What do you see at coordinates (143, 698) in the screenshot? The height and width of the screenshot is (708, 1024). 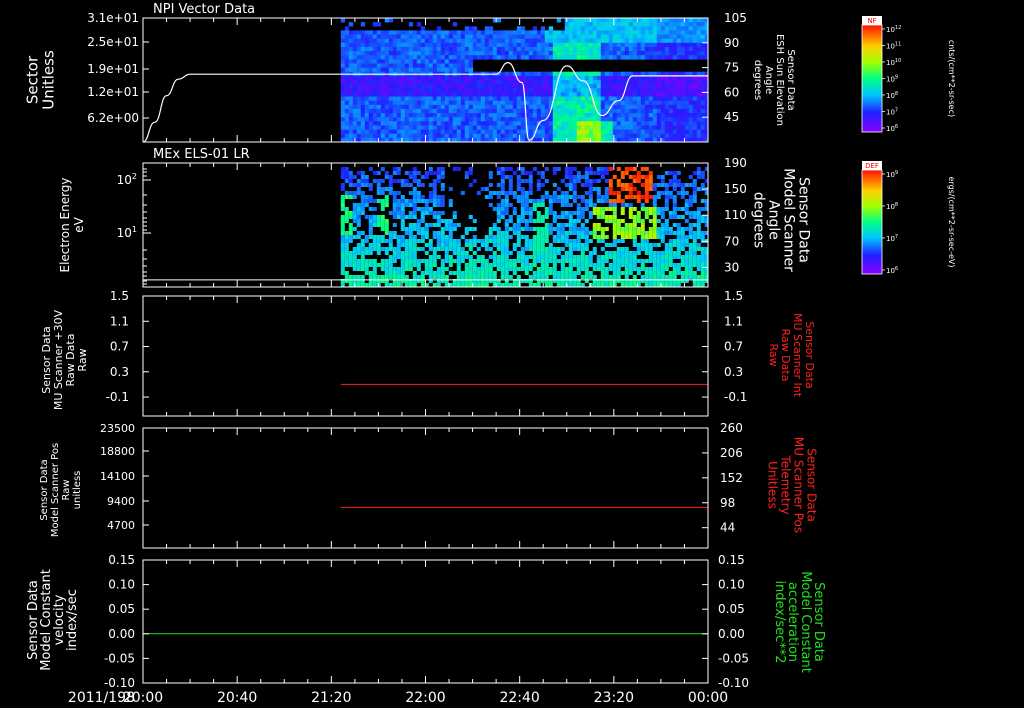 I see `x-axis-tick: 20:00` at bounding box center [143, 698].